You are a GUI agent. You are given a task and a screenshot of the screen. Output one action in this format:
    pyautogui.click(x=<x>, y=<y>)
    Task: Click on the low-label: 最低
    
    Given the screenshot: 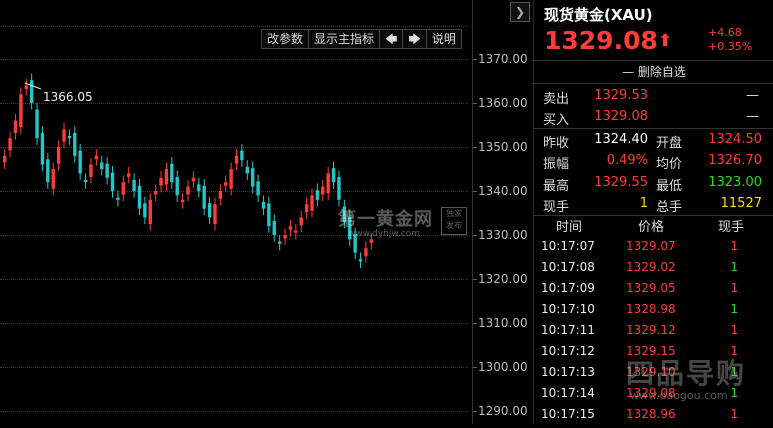 What is the action you would take?
    pyautogui.click(x=669, y=186)
    